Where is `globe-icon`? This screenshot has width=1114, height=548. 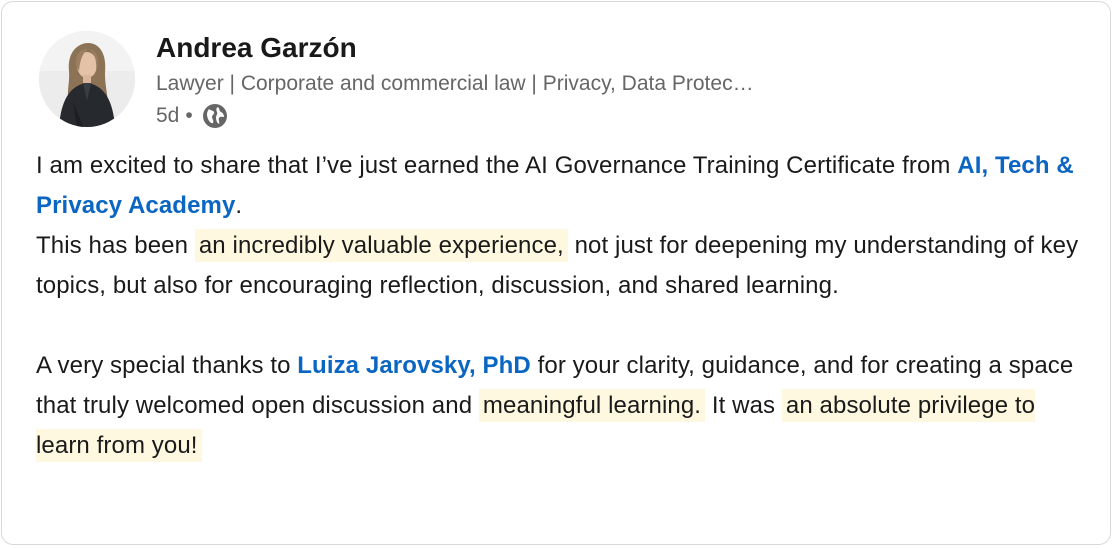 globe-icon is located at coordinates (215, 116).